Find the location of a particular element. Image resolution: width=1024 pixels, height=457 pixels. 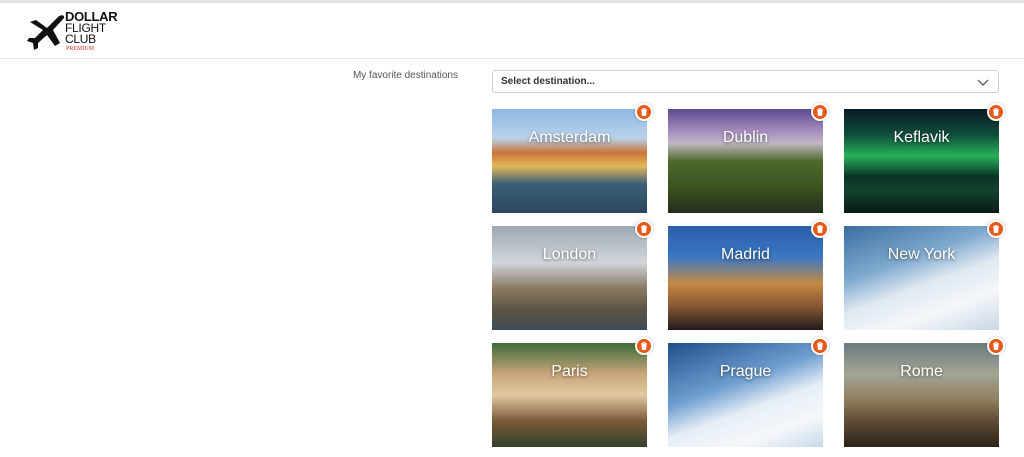

remove-keflavik-button is located at coordinates (996, 112).